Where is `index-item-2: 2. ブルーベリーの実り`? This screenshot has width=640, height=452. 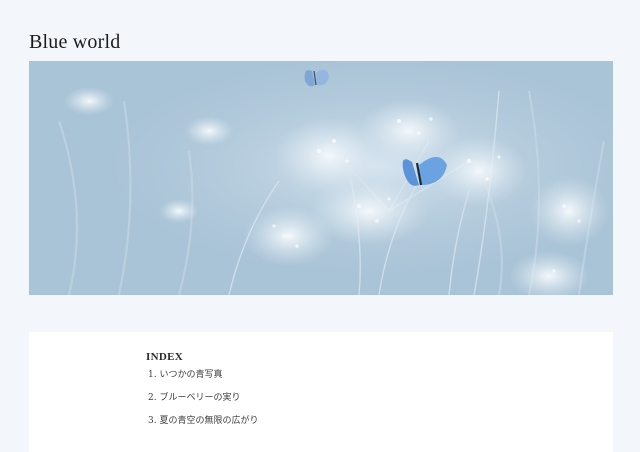 index-item-2: 2. ブルーベリーの実り is located at coordinates (203, 404).